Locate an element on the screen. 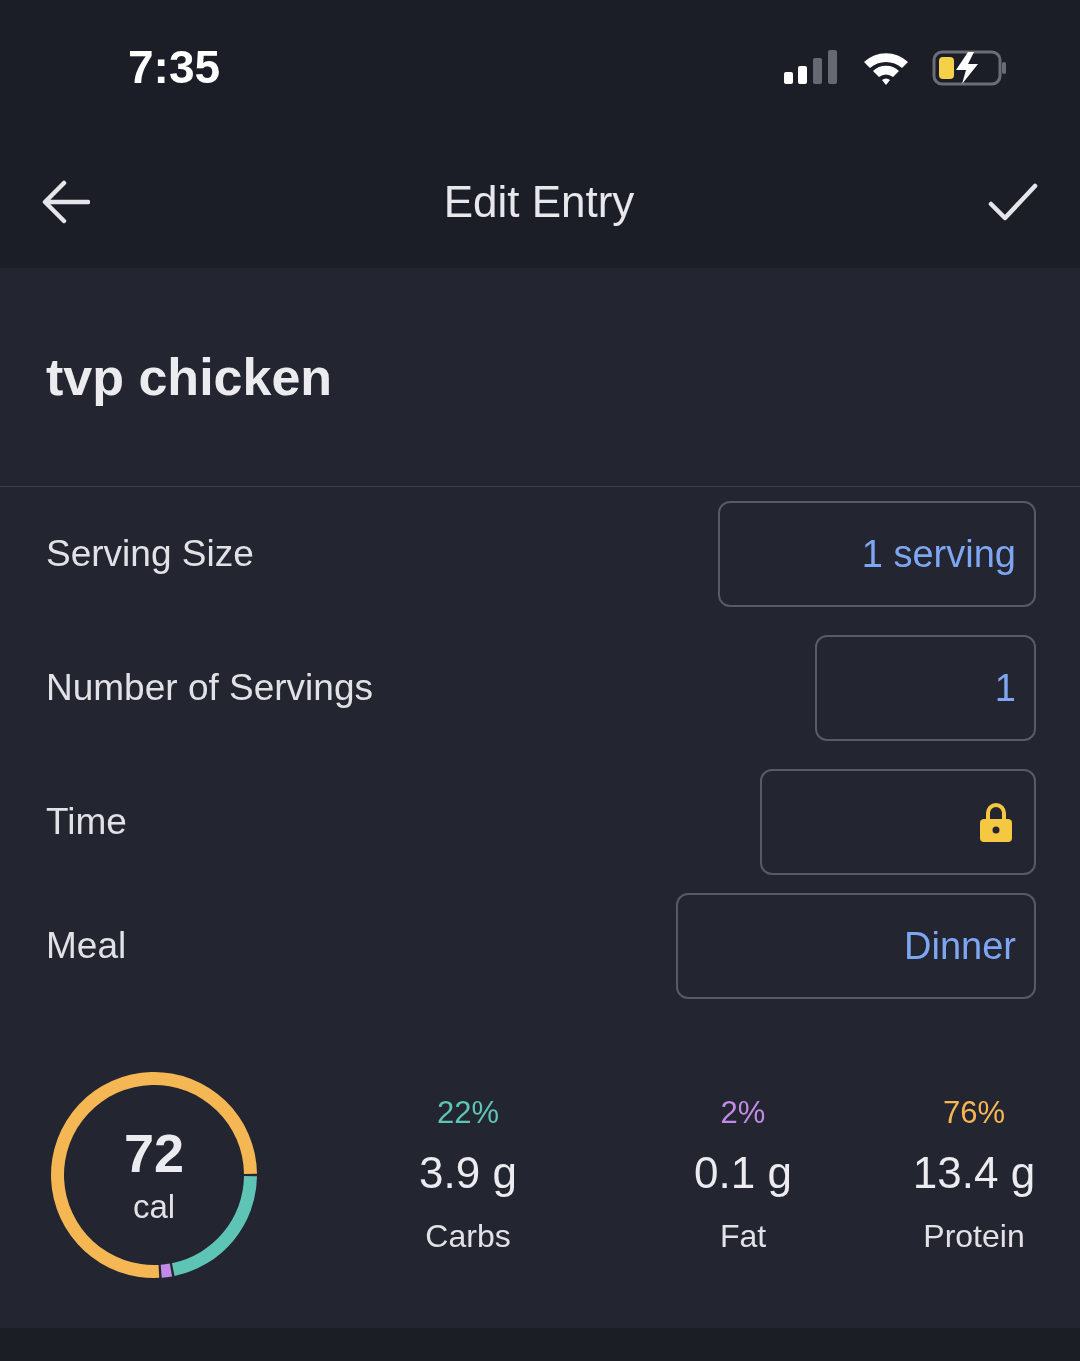 The height and width of the screenshot is (1361, 1080). macro-percent: 22% is located at coordinates (467, 1112).